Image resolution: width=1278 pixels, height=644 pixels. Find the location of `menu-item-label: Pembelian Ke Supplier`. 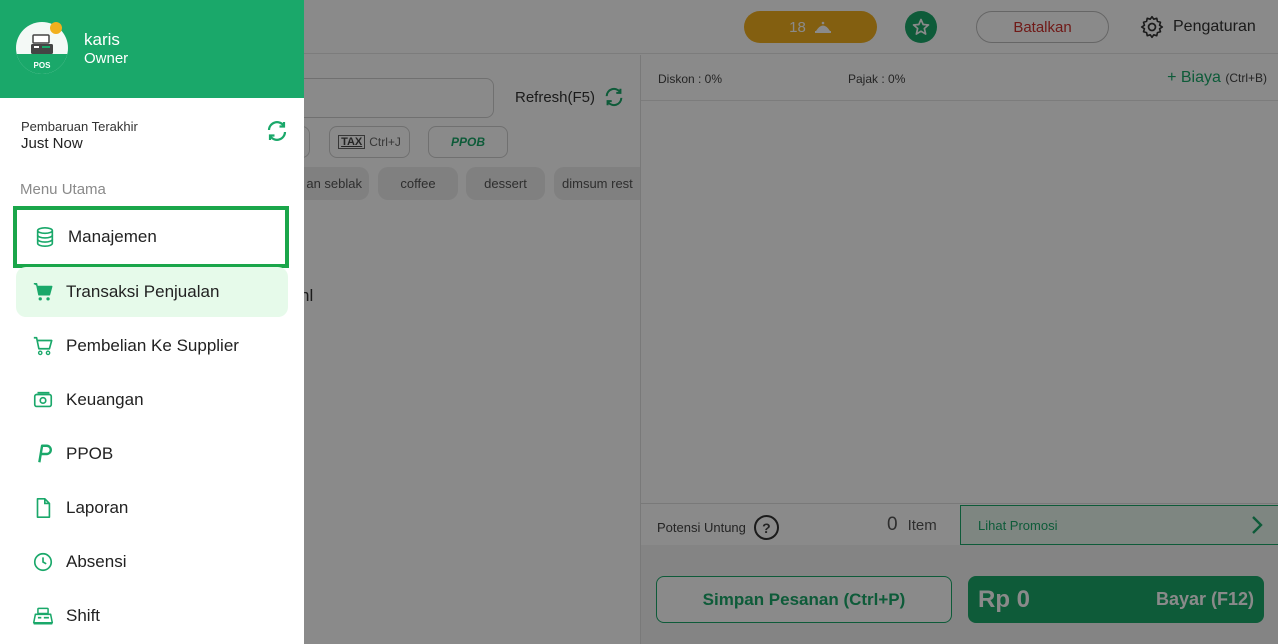

menu-item-label: Pembelian Ke Supplier is located at coordinates (152, 345).